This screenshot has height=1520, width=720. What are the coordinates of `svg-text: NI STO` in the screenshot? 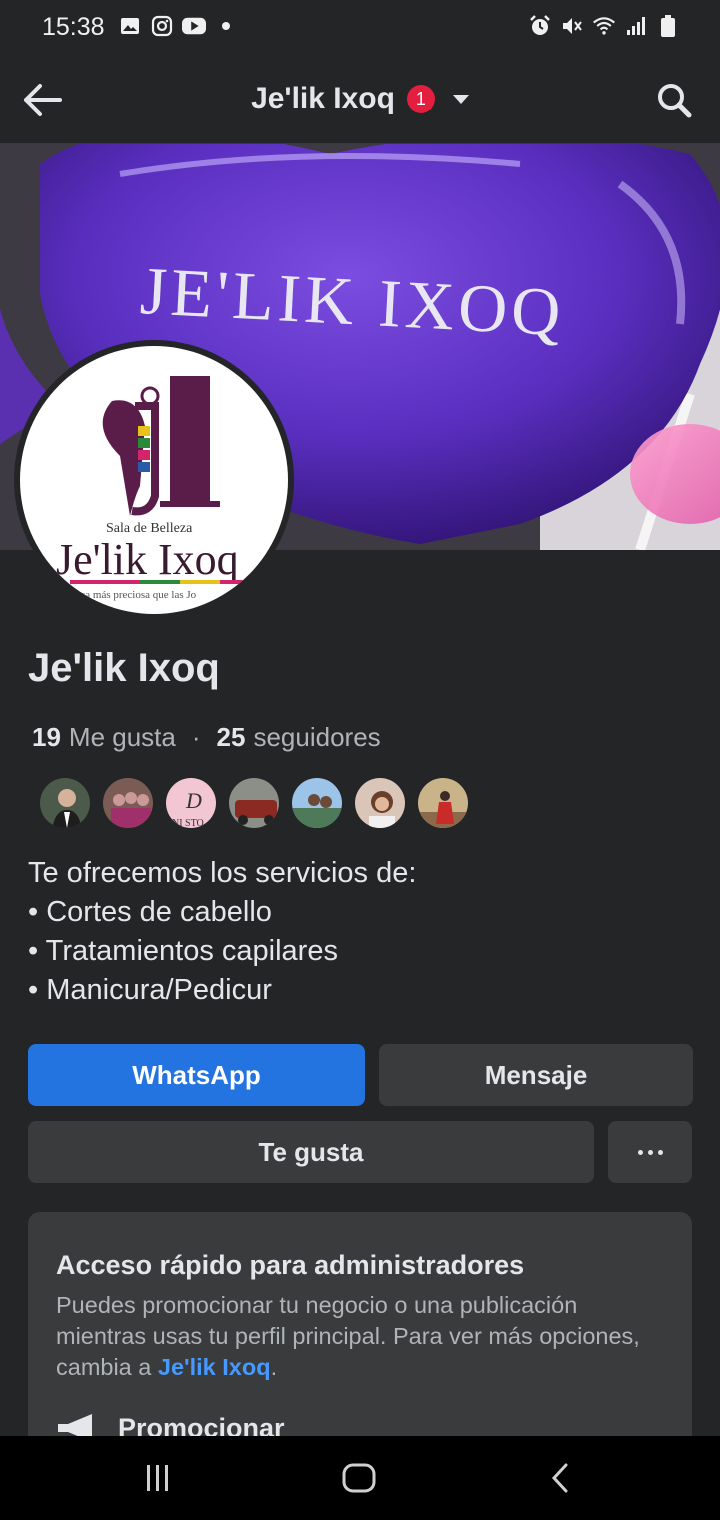 It's located at (188, 823).